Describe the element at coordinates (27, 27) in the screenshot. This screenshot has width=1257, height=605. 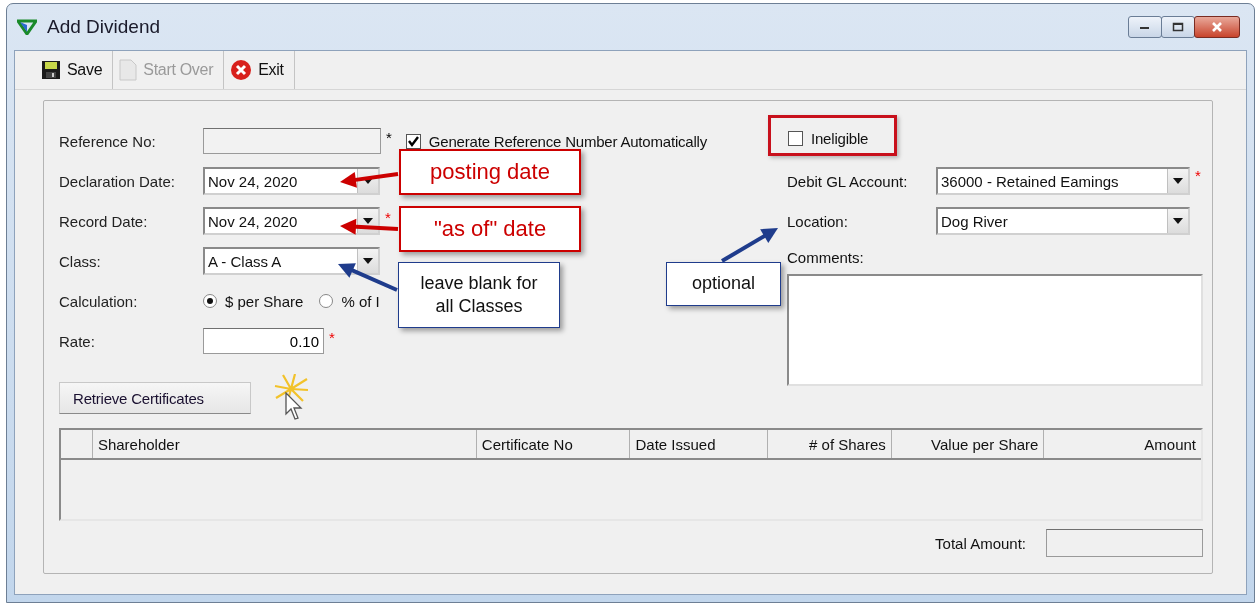
I see `triangle-logo-icon` at that location.